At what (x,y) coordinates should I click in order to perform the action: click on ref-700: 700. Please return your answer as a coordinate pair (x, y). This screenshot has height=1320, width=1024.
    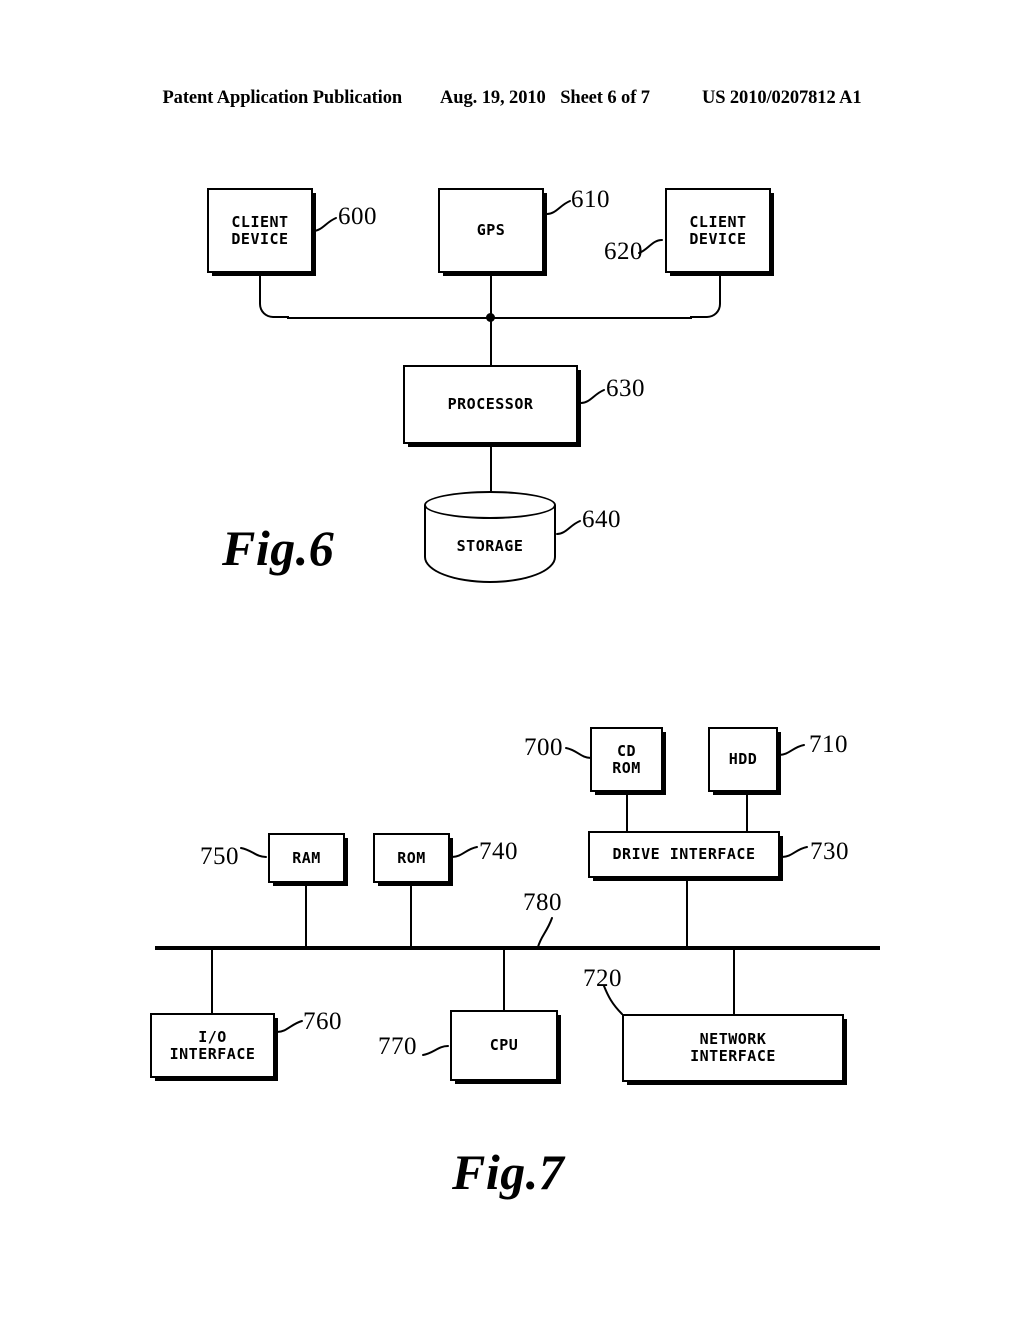
    Looking at the image, I should click on (543, 747).